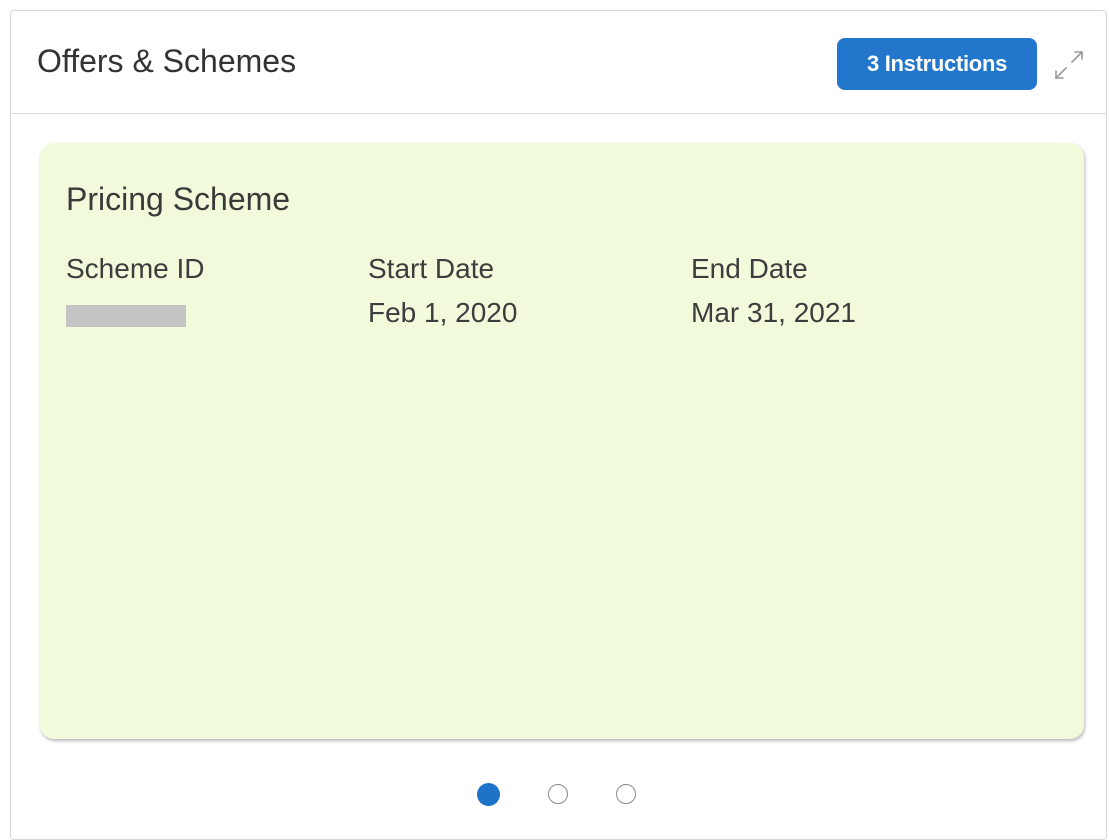  Describe the element at coordinates (431, 268) in the screenshot. I see `start-date-label: Start Date` at that location.